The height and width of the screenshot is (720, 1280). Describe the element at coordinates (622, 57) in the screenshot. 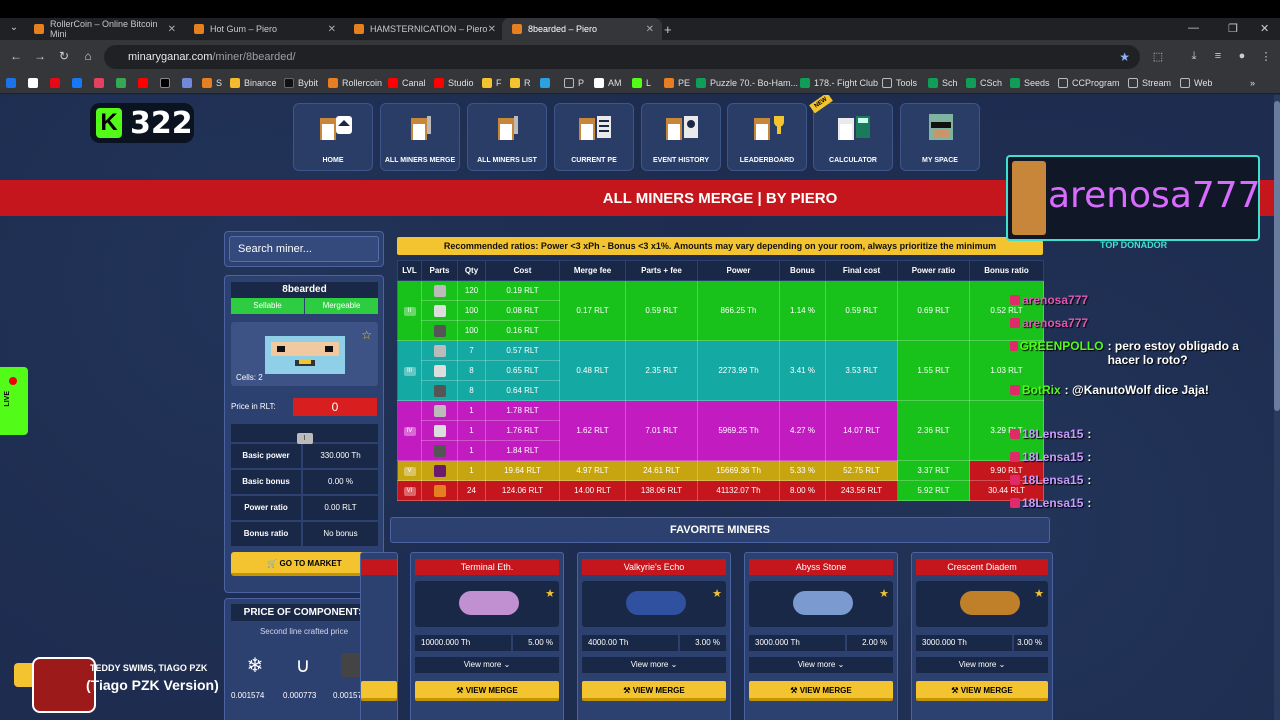

I see `address-bar: minaryganar.com/miner/8bearded/ ★` at that location.